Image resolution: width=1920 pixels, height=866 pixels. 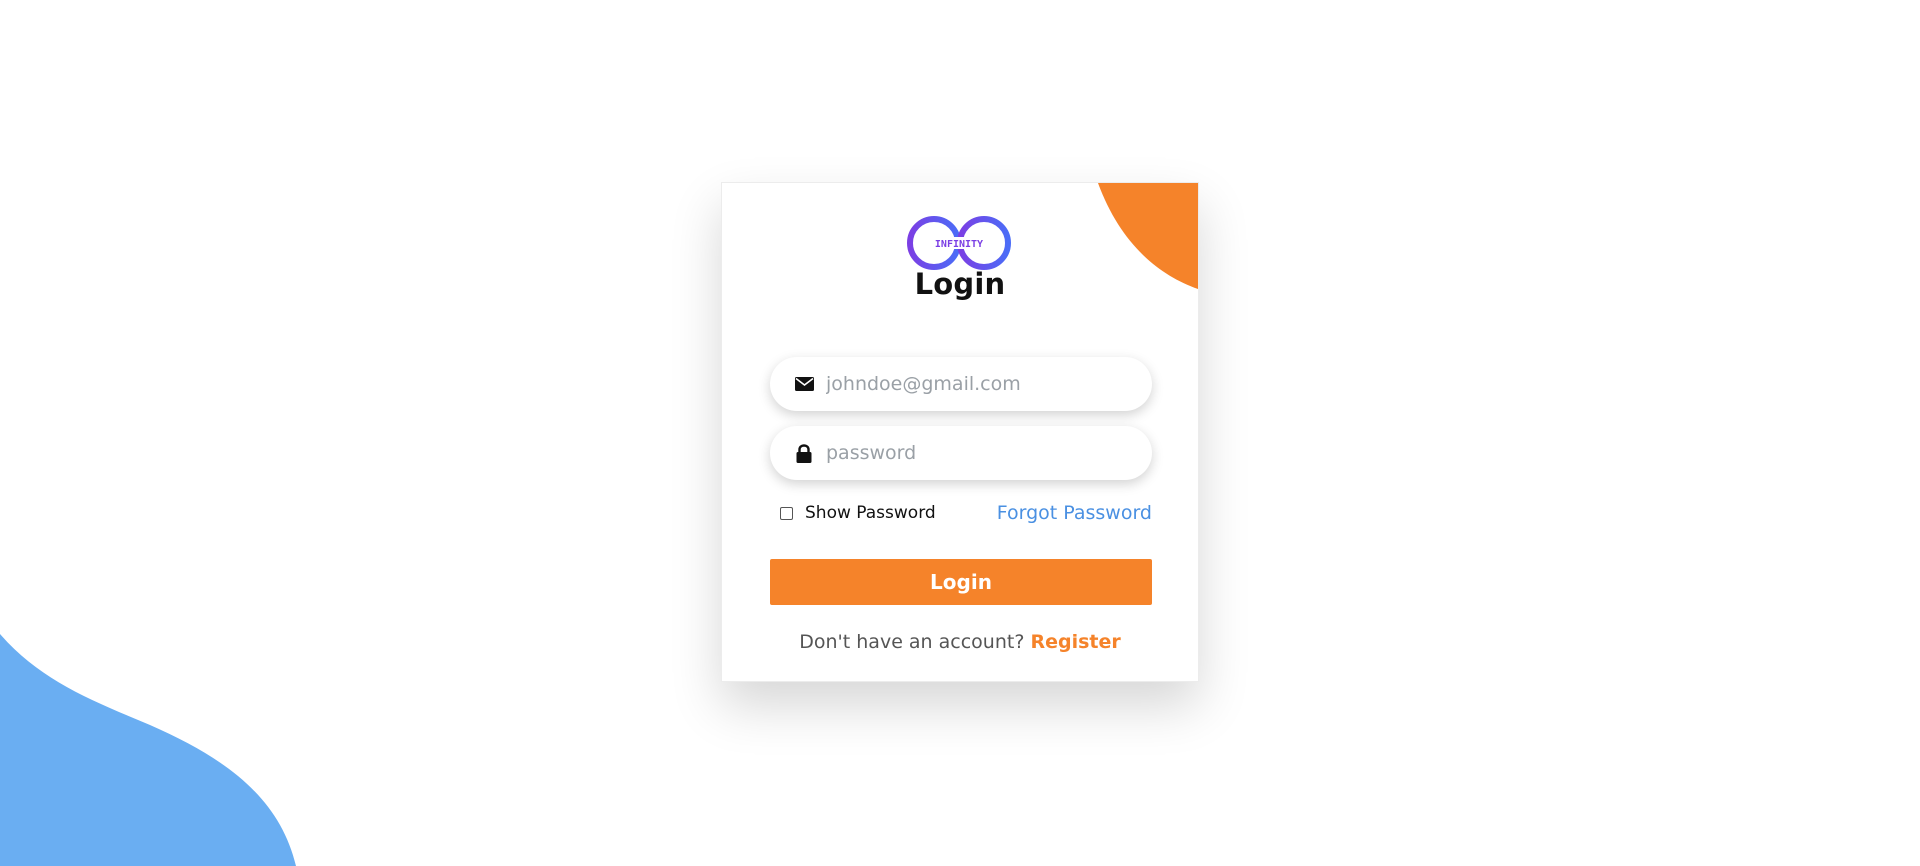 I want to click on lock-icon, so click(x=804, y=453).